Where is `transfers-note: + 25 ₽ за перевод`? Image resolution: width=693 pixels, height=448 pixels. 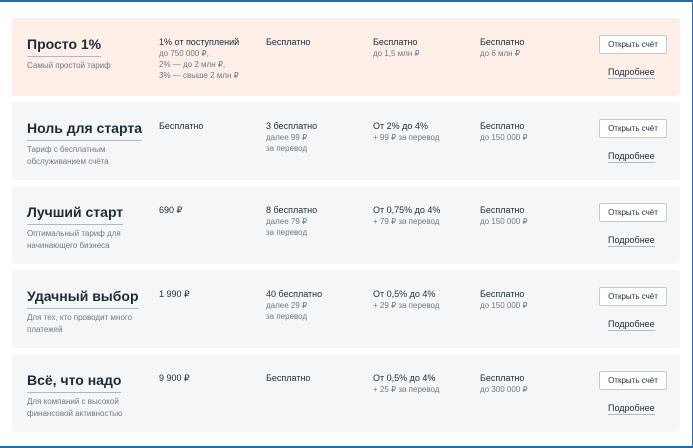 transfers-note: + 25 ₽ за перевод is located at coordinates (406, 389).